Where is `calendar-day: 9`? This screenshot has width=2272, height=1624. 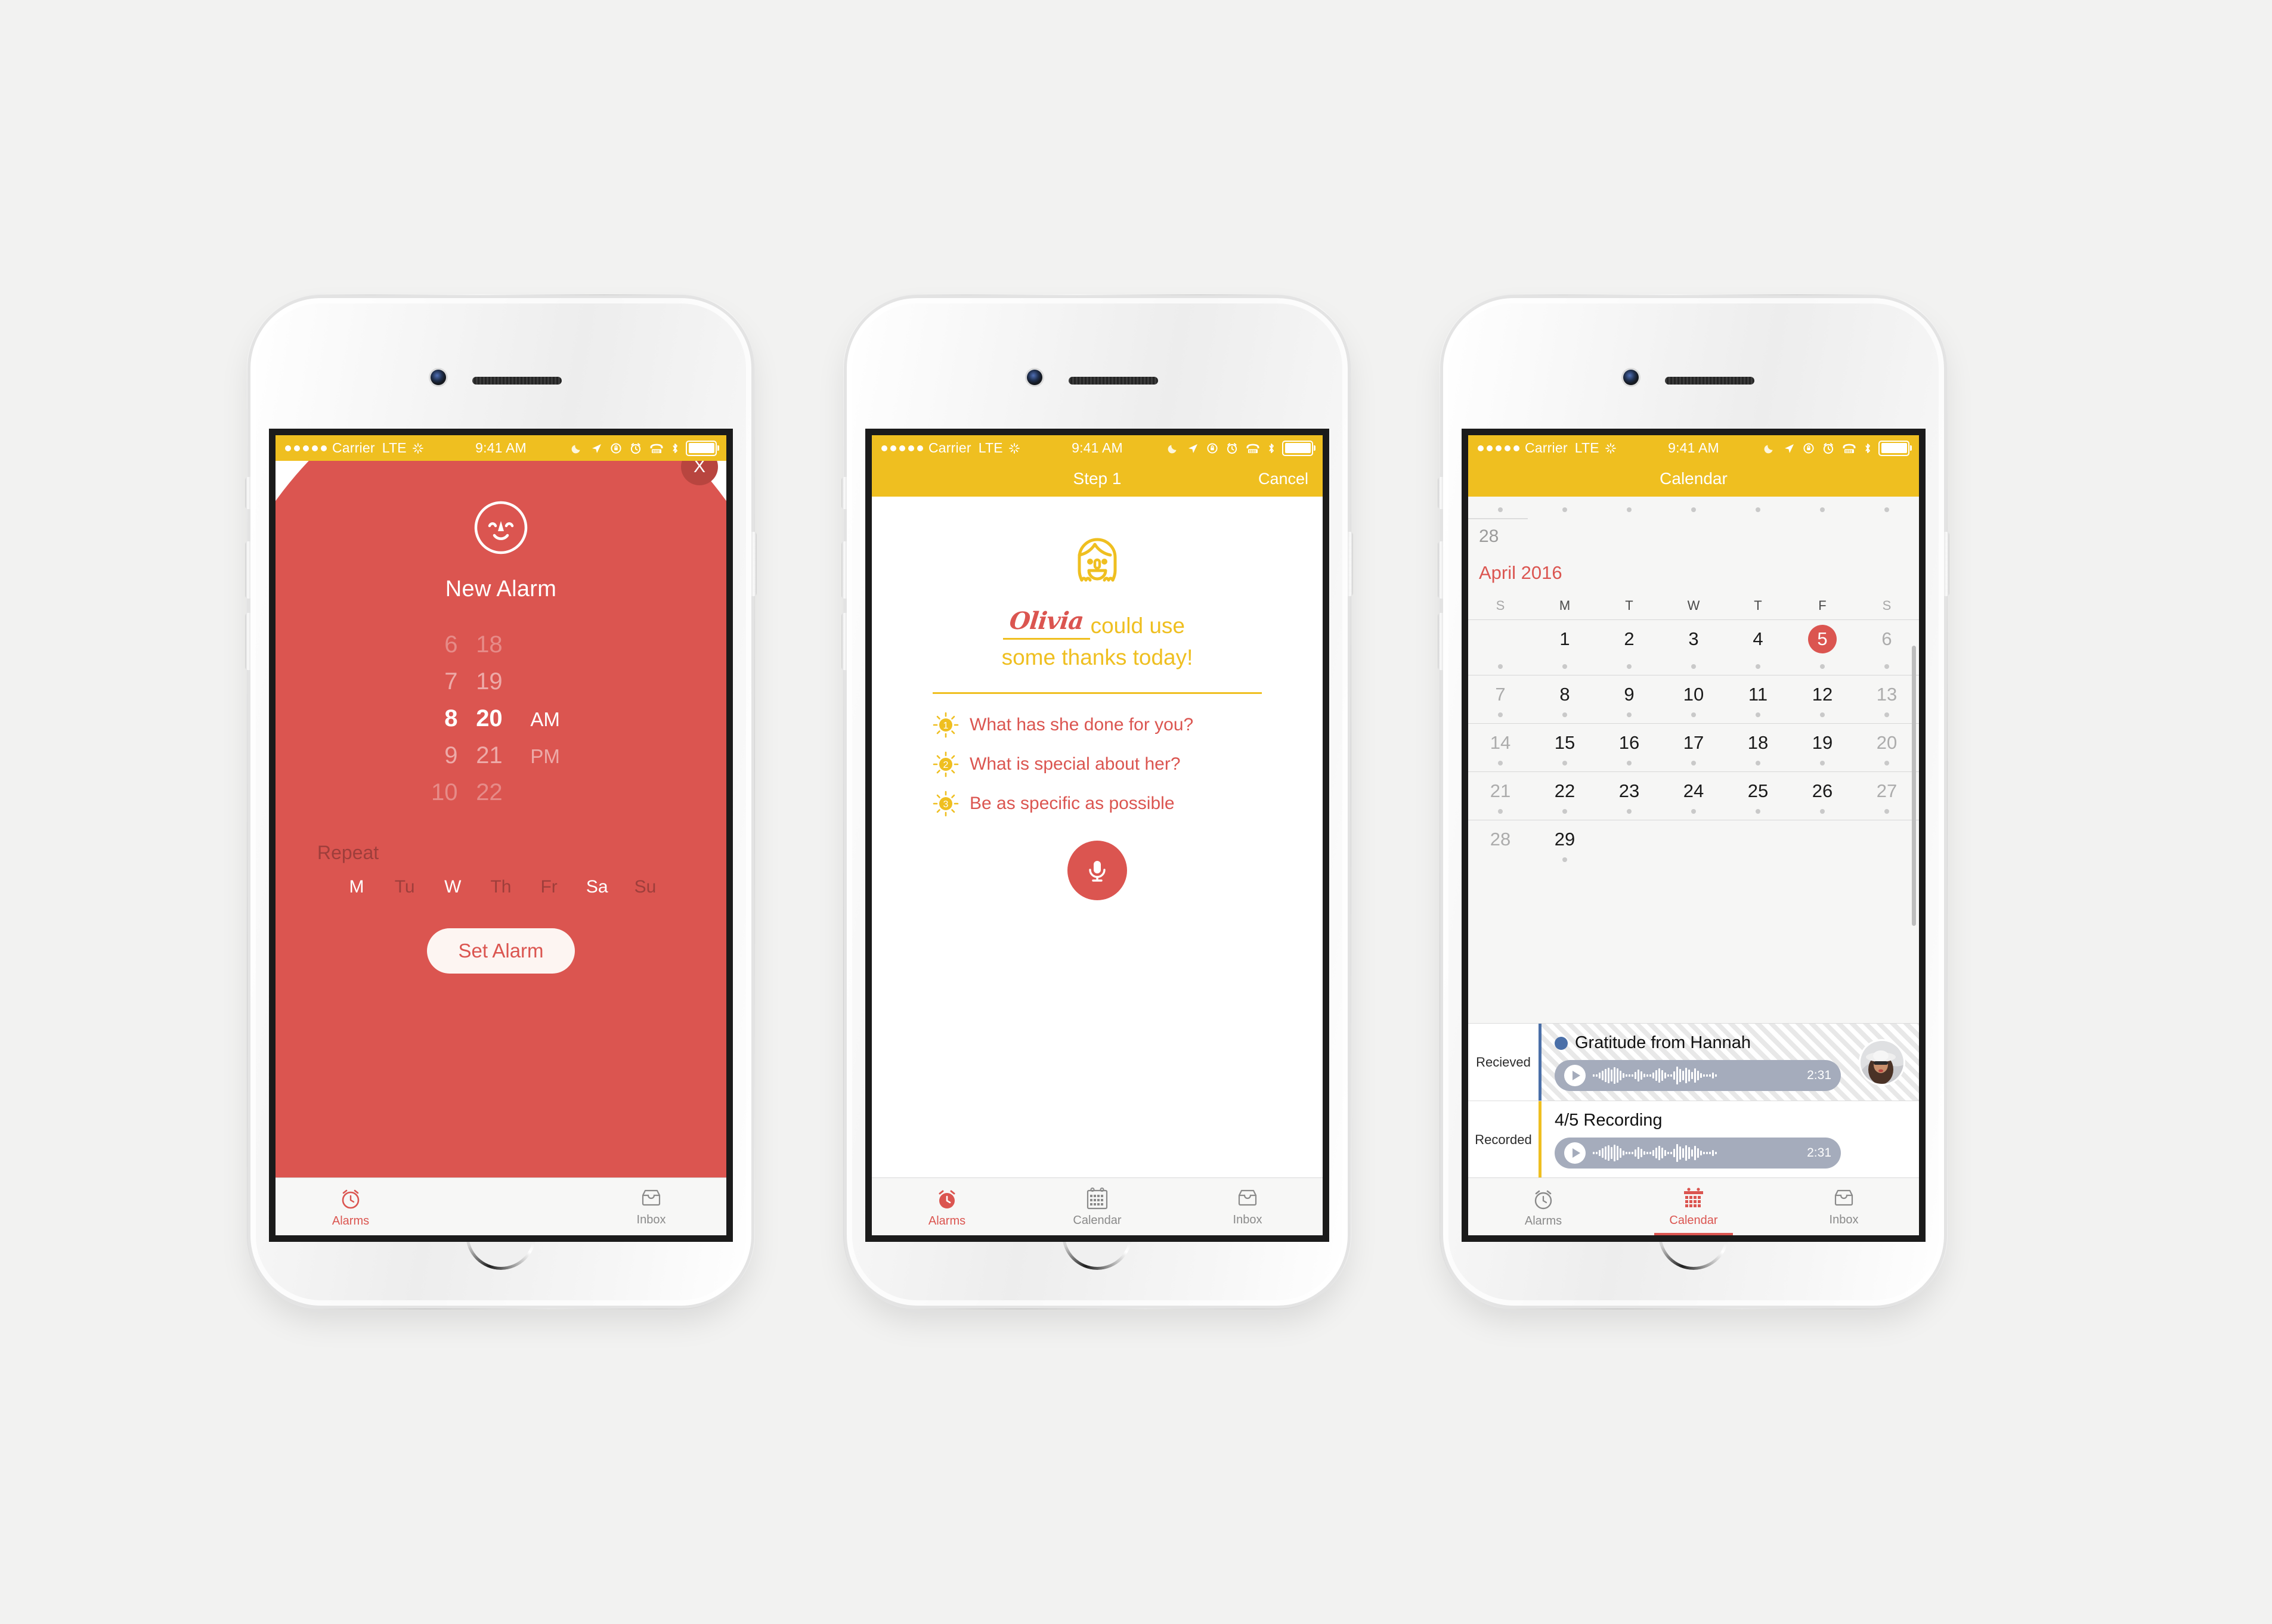 calendar-day: 9 is located at coordinates (1629, 694).